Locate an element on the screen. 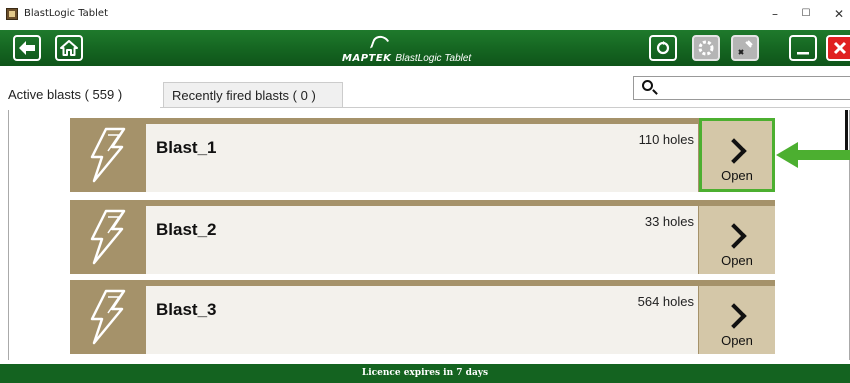  home-button is located at coordinates (69, 48).